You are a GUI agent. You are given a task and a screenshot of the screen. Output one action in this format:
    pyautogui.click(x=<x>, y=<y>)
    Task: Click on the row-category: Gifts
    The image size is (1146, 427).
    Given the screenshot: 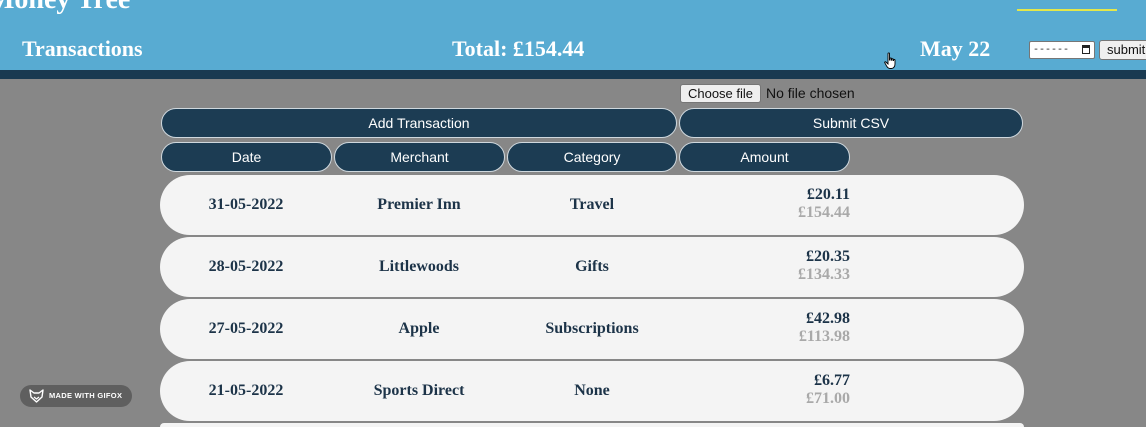 What is the action you would take?
    pyautogui.click(x=592, y=266)
    